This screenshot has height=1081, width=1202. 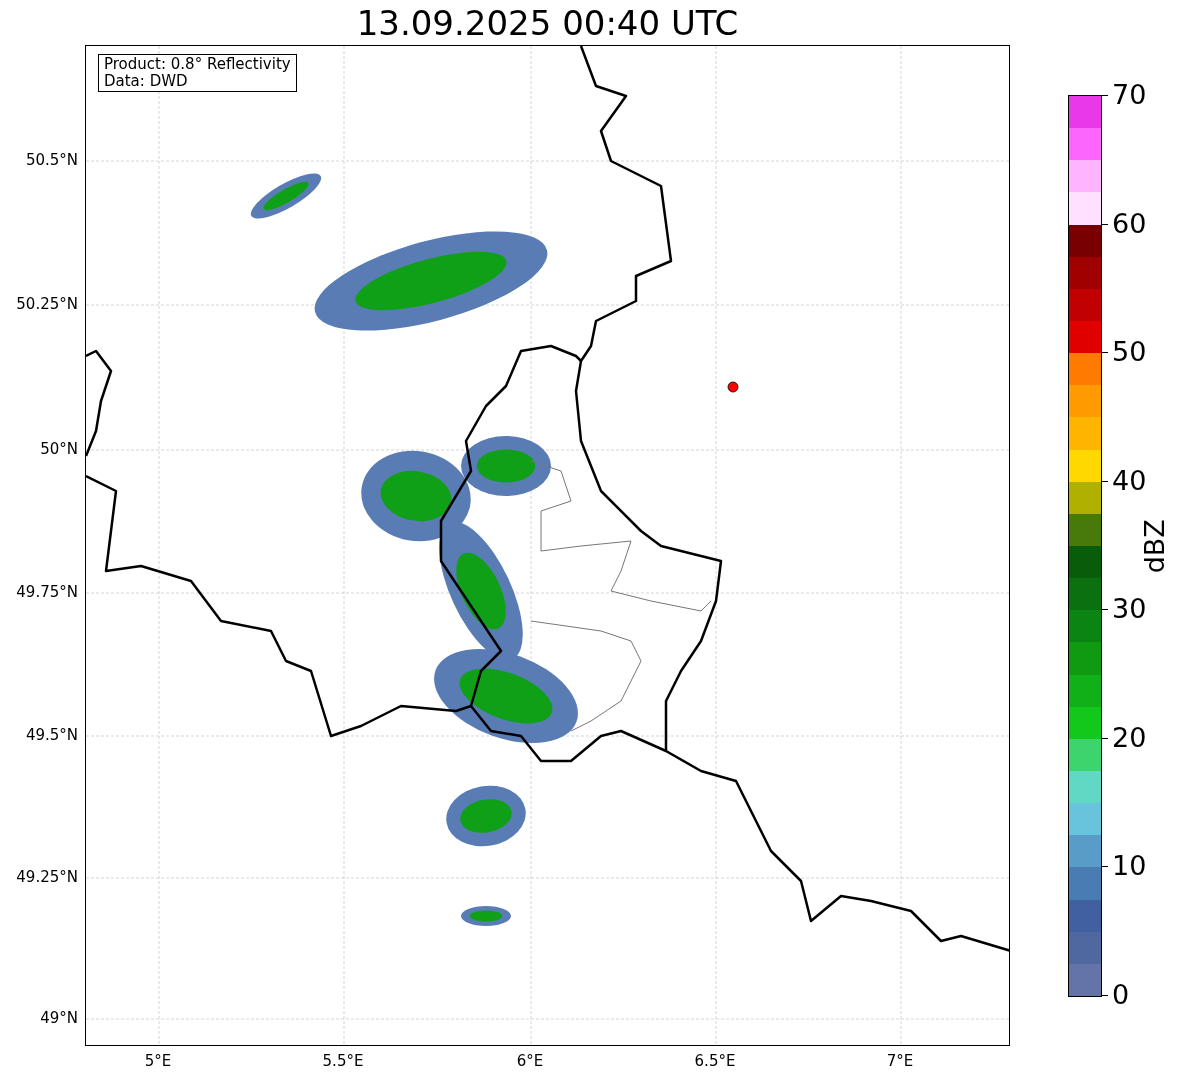 I want to click on latitude-label: 50.25°N, so click(x=47, y=304).